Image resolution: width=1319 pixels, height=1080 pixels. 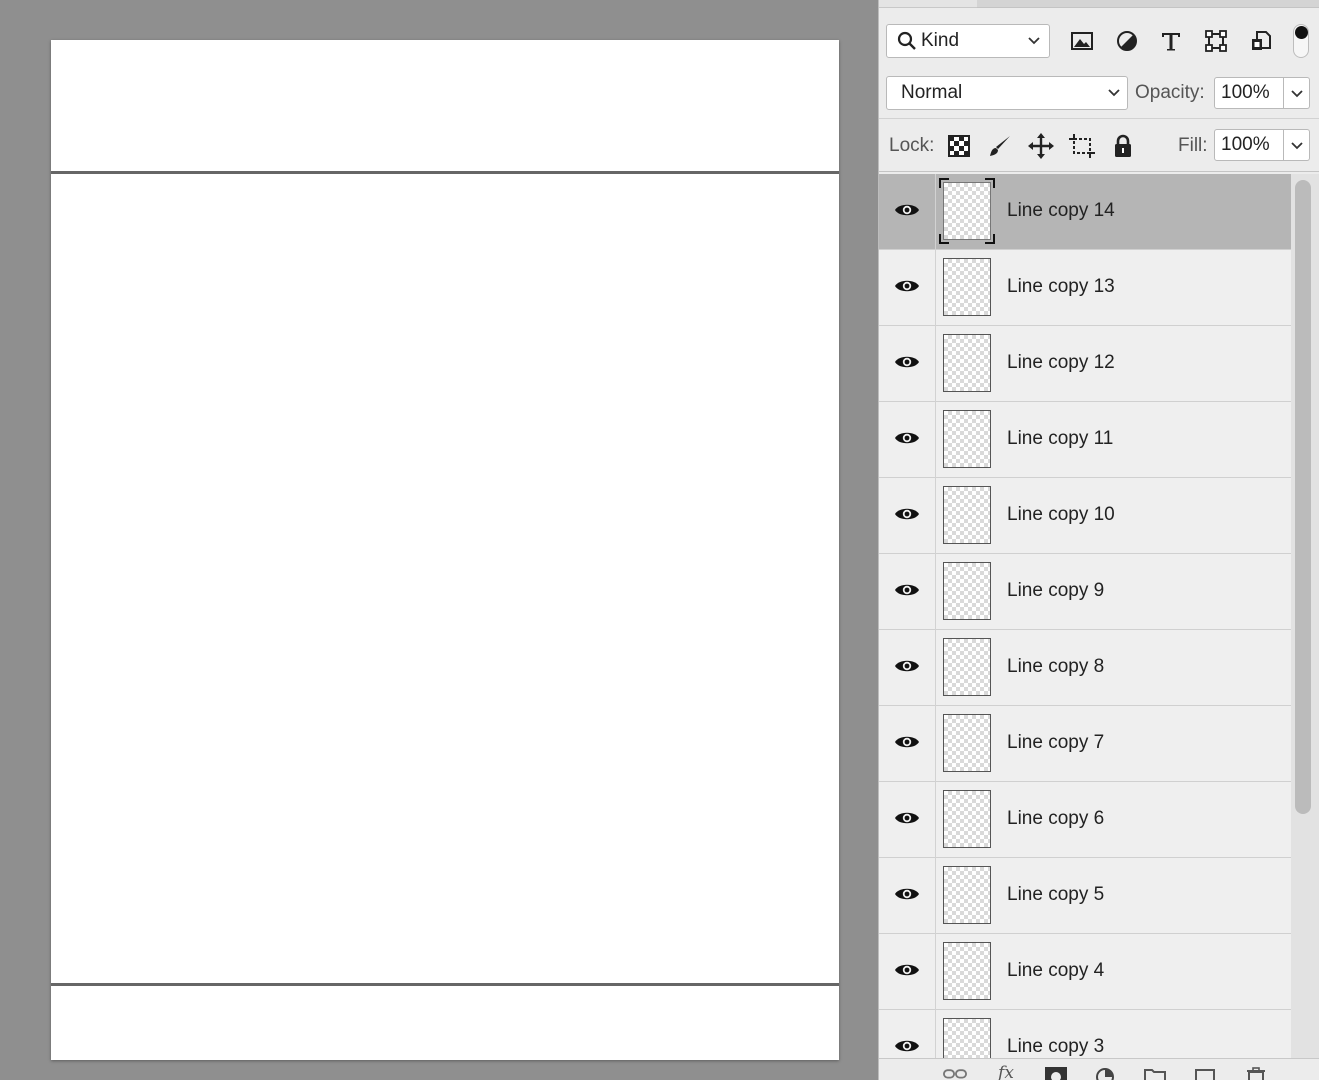 What do you see at coordinates (1085, 1034) in the screenshot?
I see `layer-row: Line copy 3` at bounding box center [1085, 1034].